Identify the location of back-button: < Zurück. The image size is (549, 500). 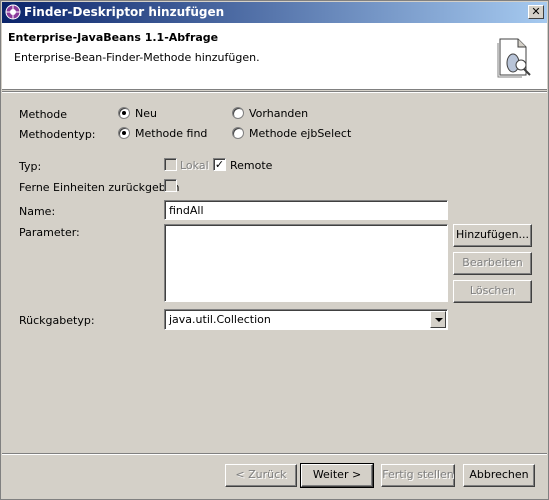
(261, 475).